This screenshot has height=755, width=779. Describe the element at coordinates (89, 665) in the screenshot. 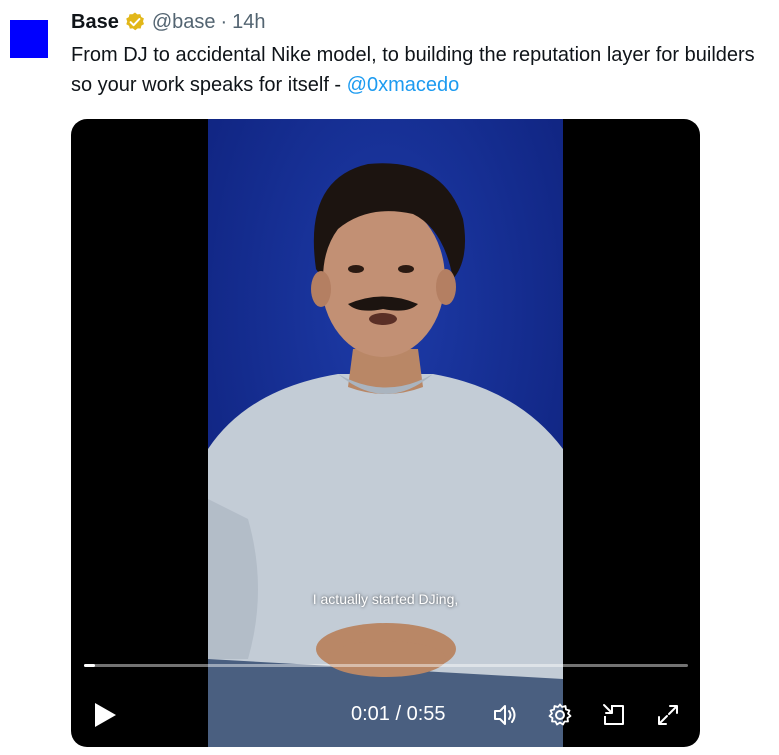

I see `progress-fill` at that location.